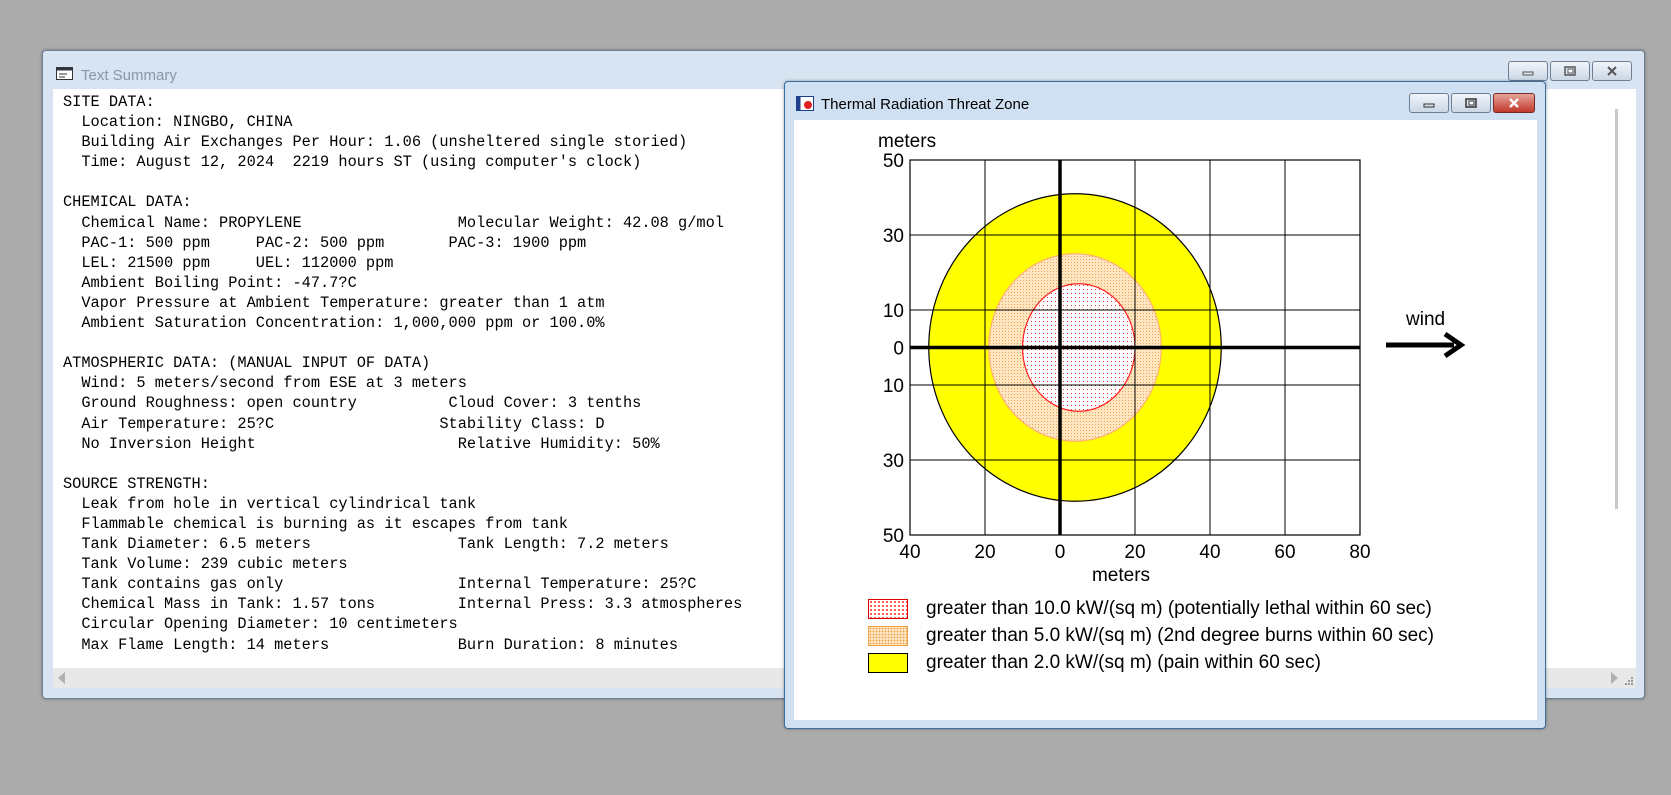  I want to click on summary-restore-button, so click(1570, 71).